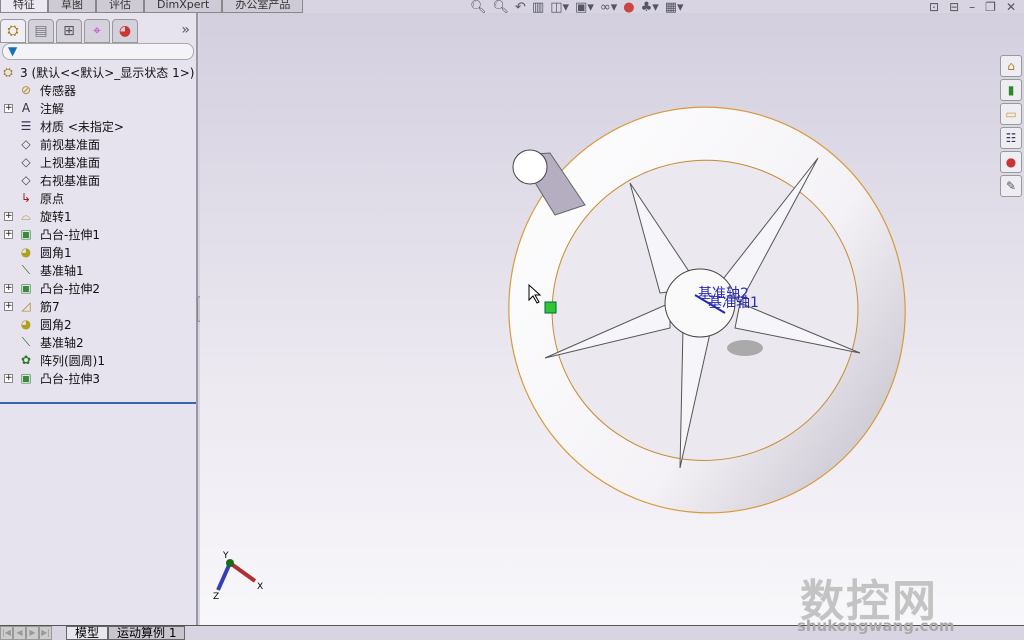 Image resolution: width=1024 pixels, height=640 pixels. Describe the element at coordinates (98, 108) in the screenshot. I see `tree-item: + A 注解` at that location.